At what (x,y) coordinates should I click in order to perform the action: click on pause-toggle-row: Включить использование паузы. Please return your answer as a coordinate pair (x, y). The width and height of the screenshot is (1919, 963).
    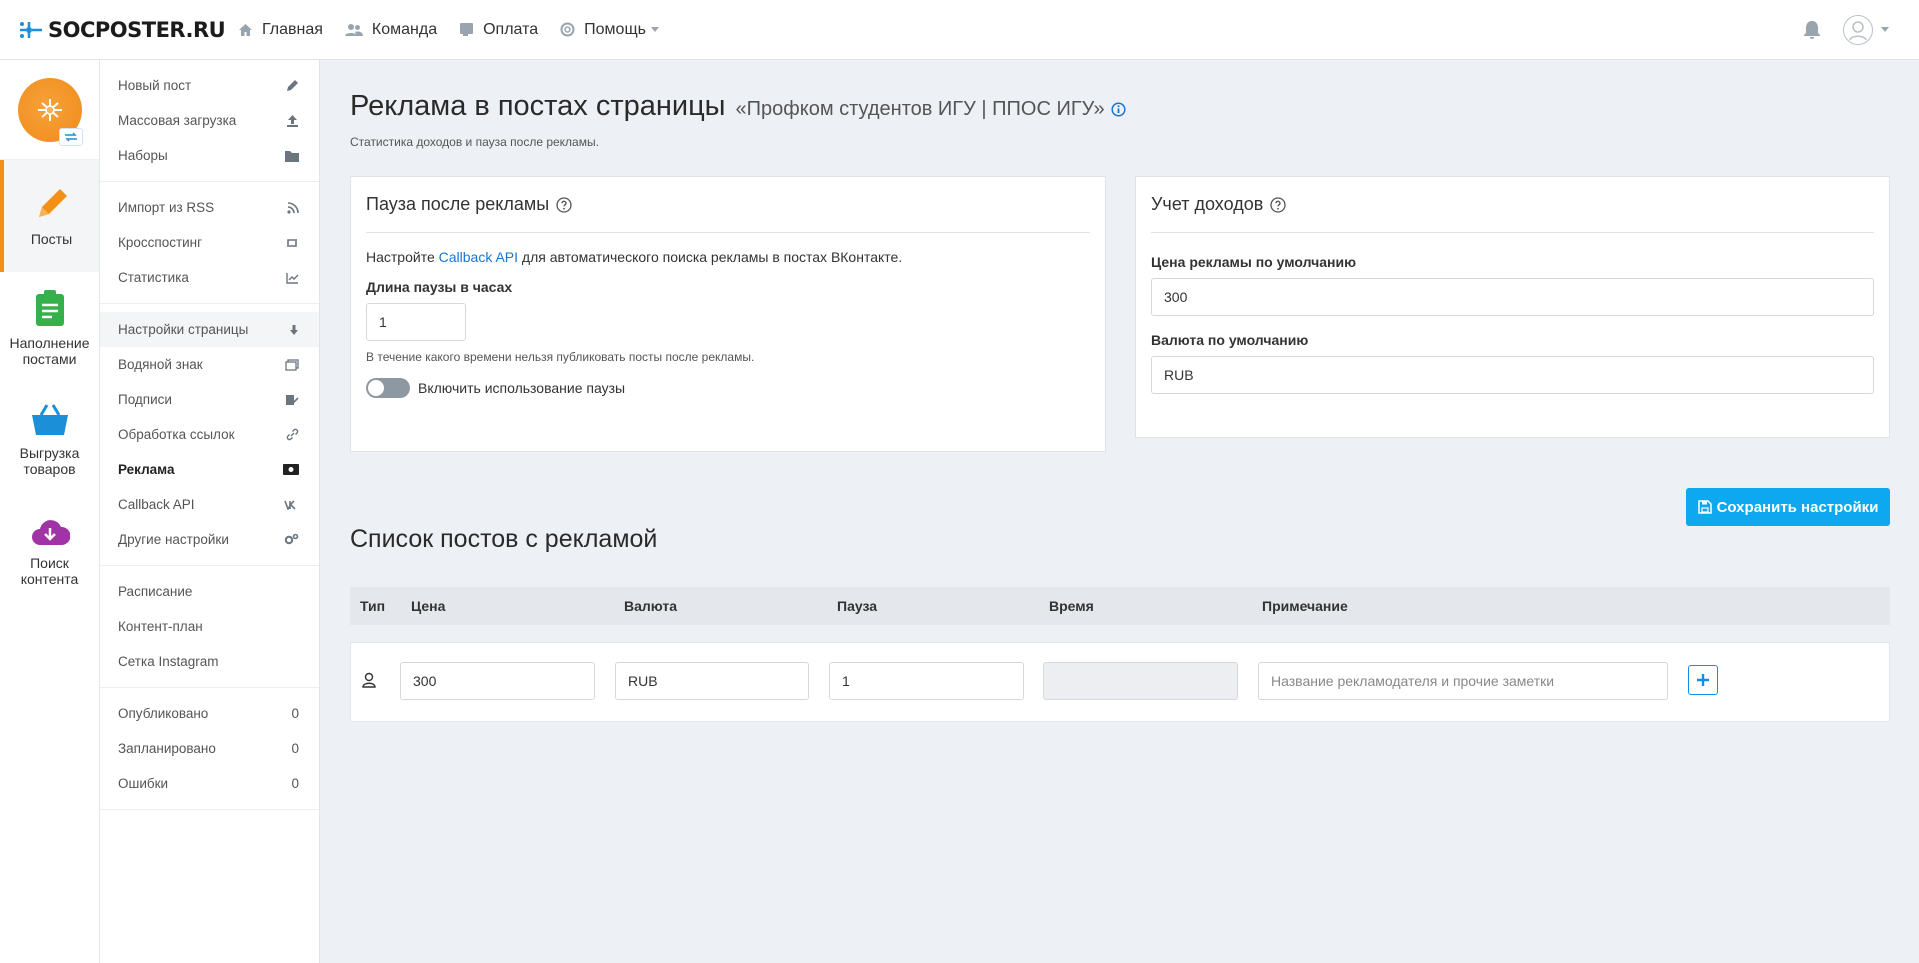
    Looking at the image, I should click on (728, 388).